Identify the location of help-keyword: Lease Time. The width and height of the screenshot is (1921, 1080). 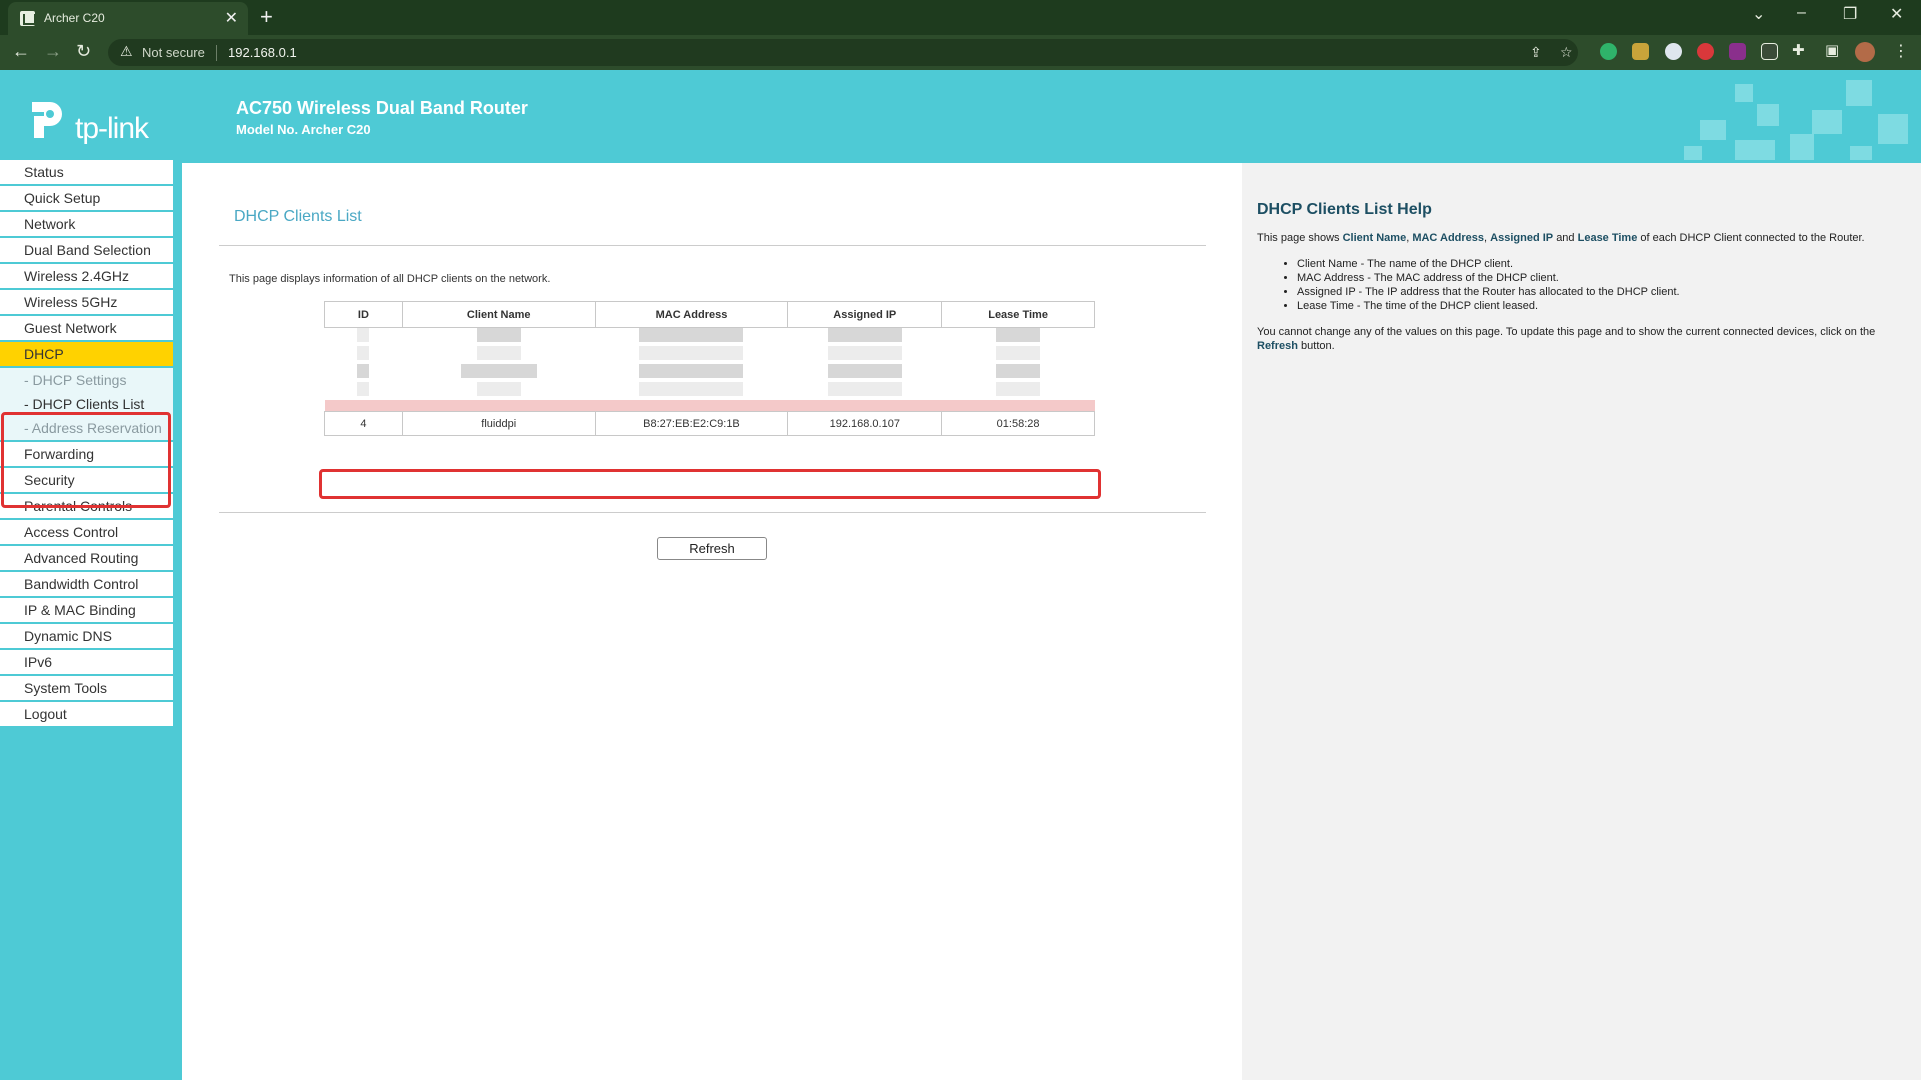
(1607, 238).